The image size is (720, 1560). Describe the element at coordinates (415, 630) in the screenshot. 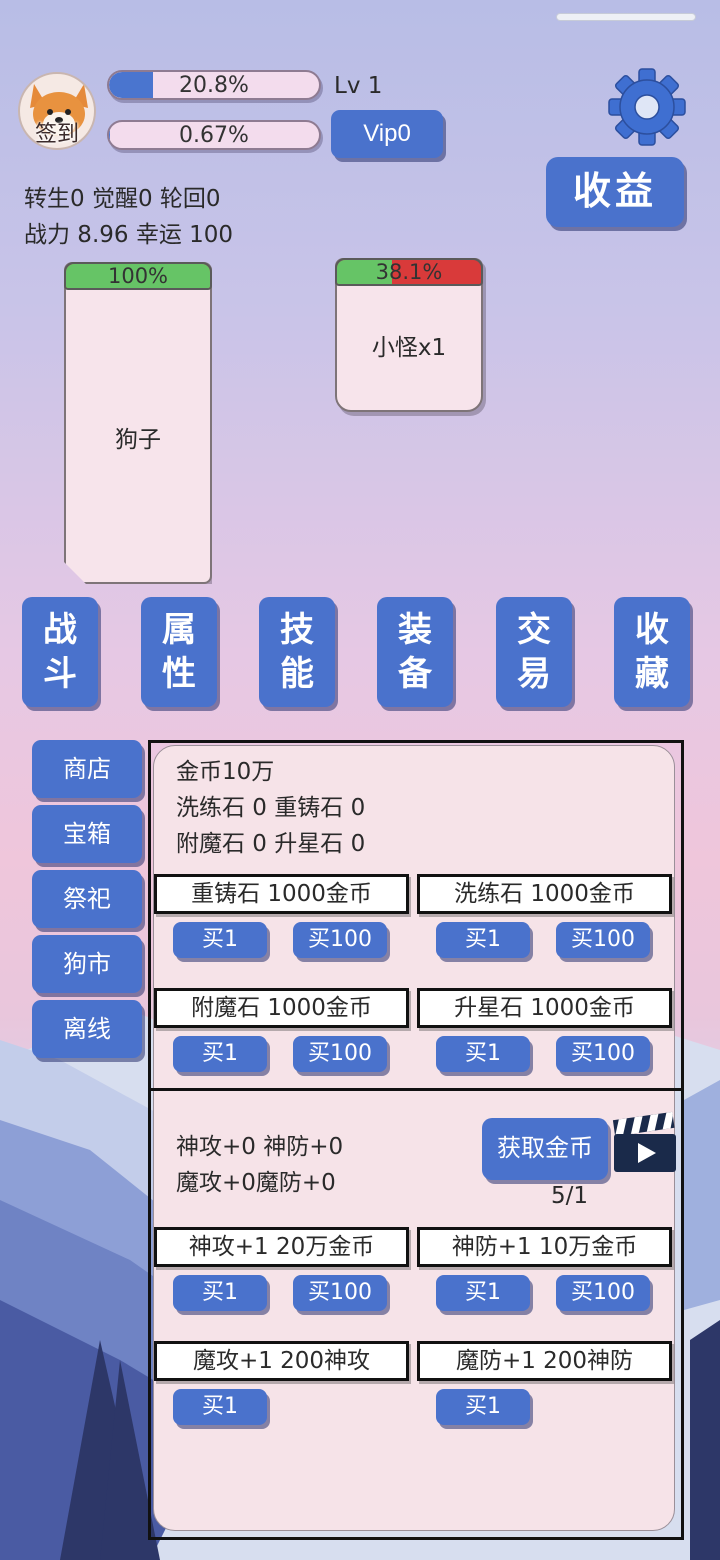

I see `tab-char: 装` at that location.